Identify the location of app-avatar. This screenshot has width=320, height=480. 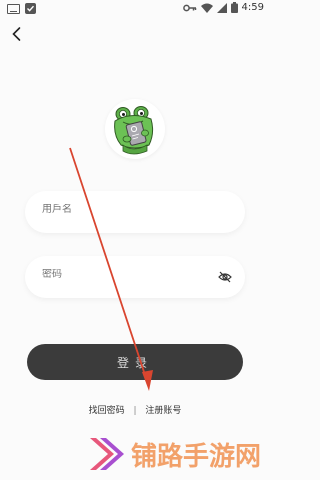
(135, 129).